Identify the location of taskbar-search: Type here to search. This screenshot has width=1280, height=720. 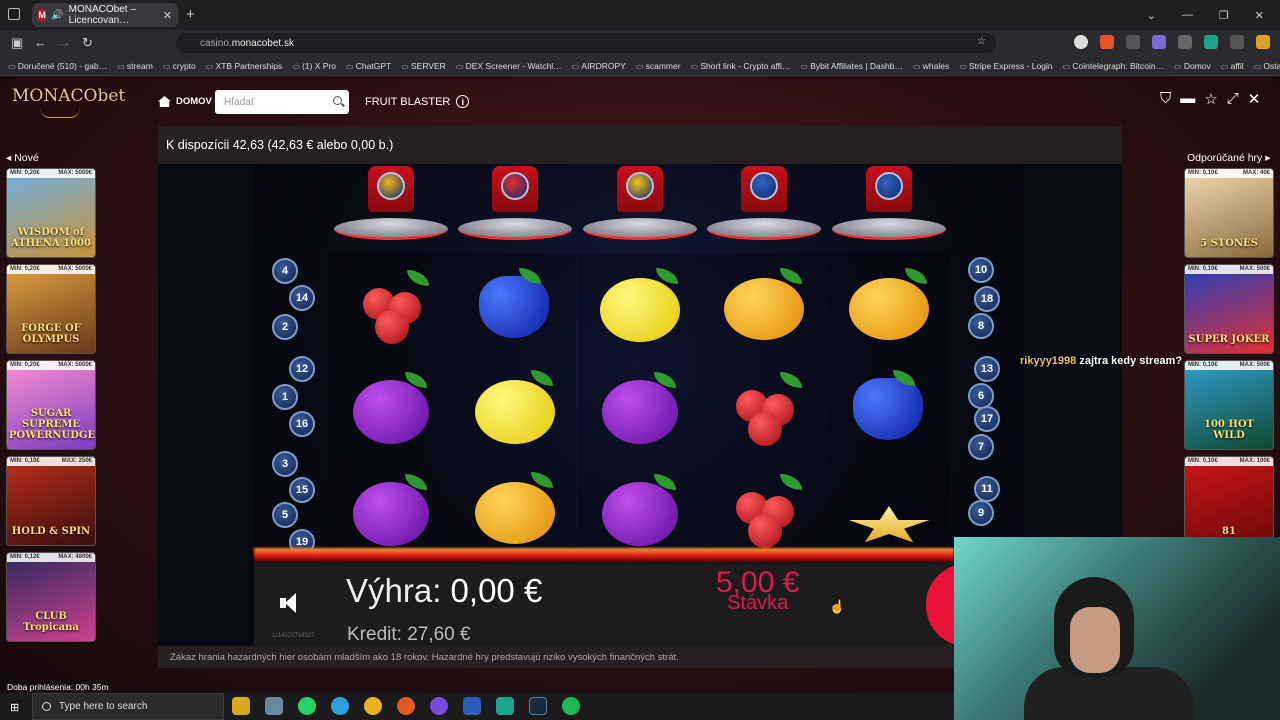
(128, 706).